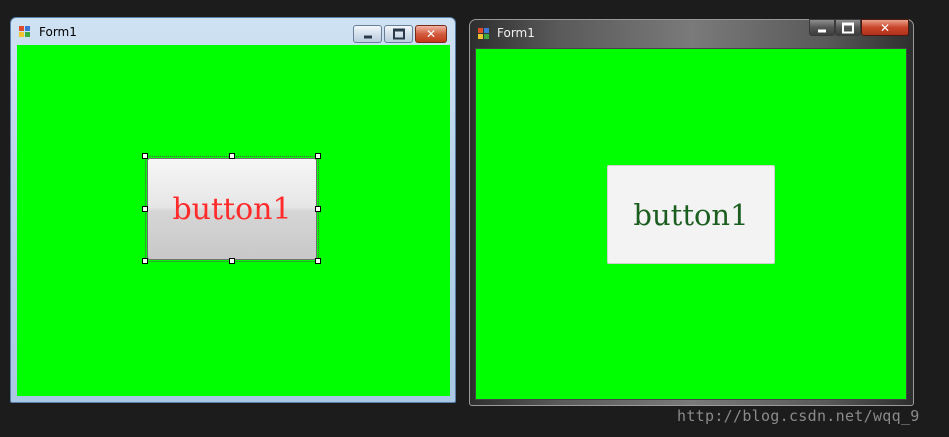  What do you see at coordinates (798, 416) in the screenshot?
I see `watermark-text: http://blog.csdn.net/wqq_9` at bounding box center [798, 416].